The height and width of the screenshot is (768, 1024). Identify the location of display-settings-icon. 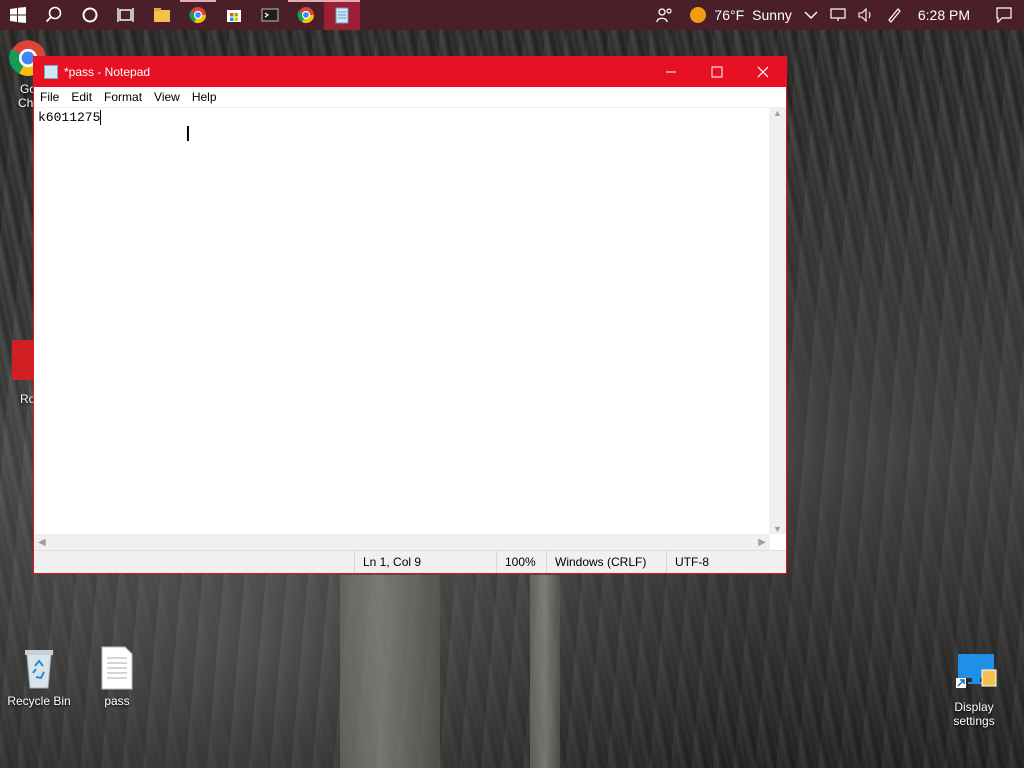
(975, 674).